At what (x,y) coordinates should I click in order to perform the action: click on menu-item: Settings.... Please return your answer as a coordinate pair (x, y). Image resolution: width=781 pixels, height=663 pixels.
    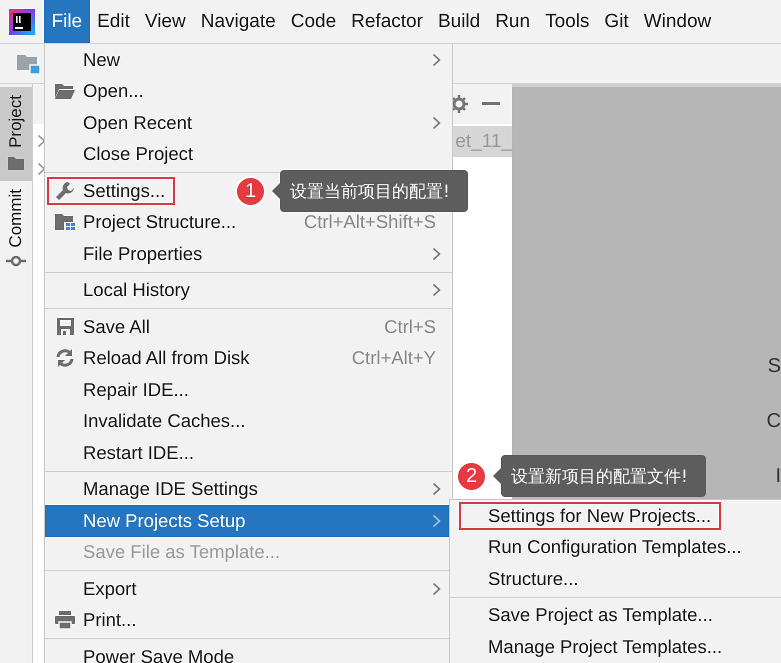
    Looking at the image, I should click on (111, 190).